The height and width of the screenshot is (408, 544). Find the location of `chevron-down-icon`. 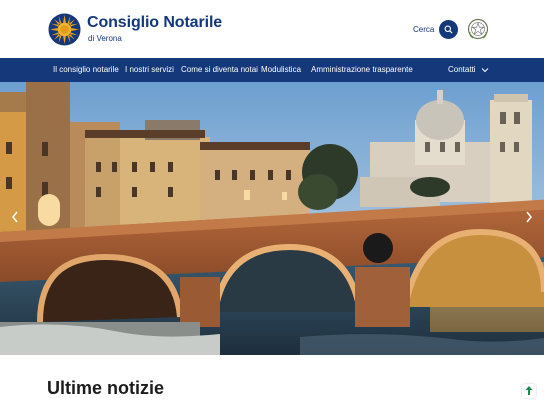

chevron-down-icon is located at coordinates (485, 70).